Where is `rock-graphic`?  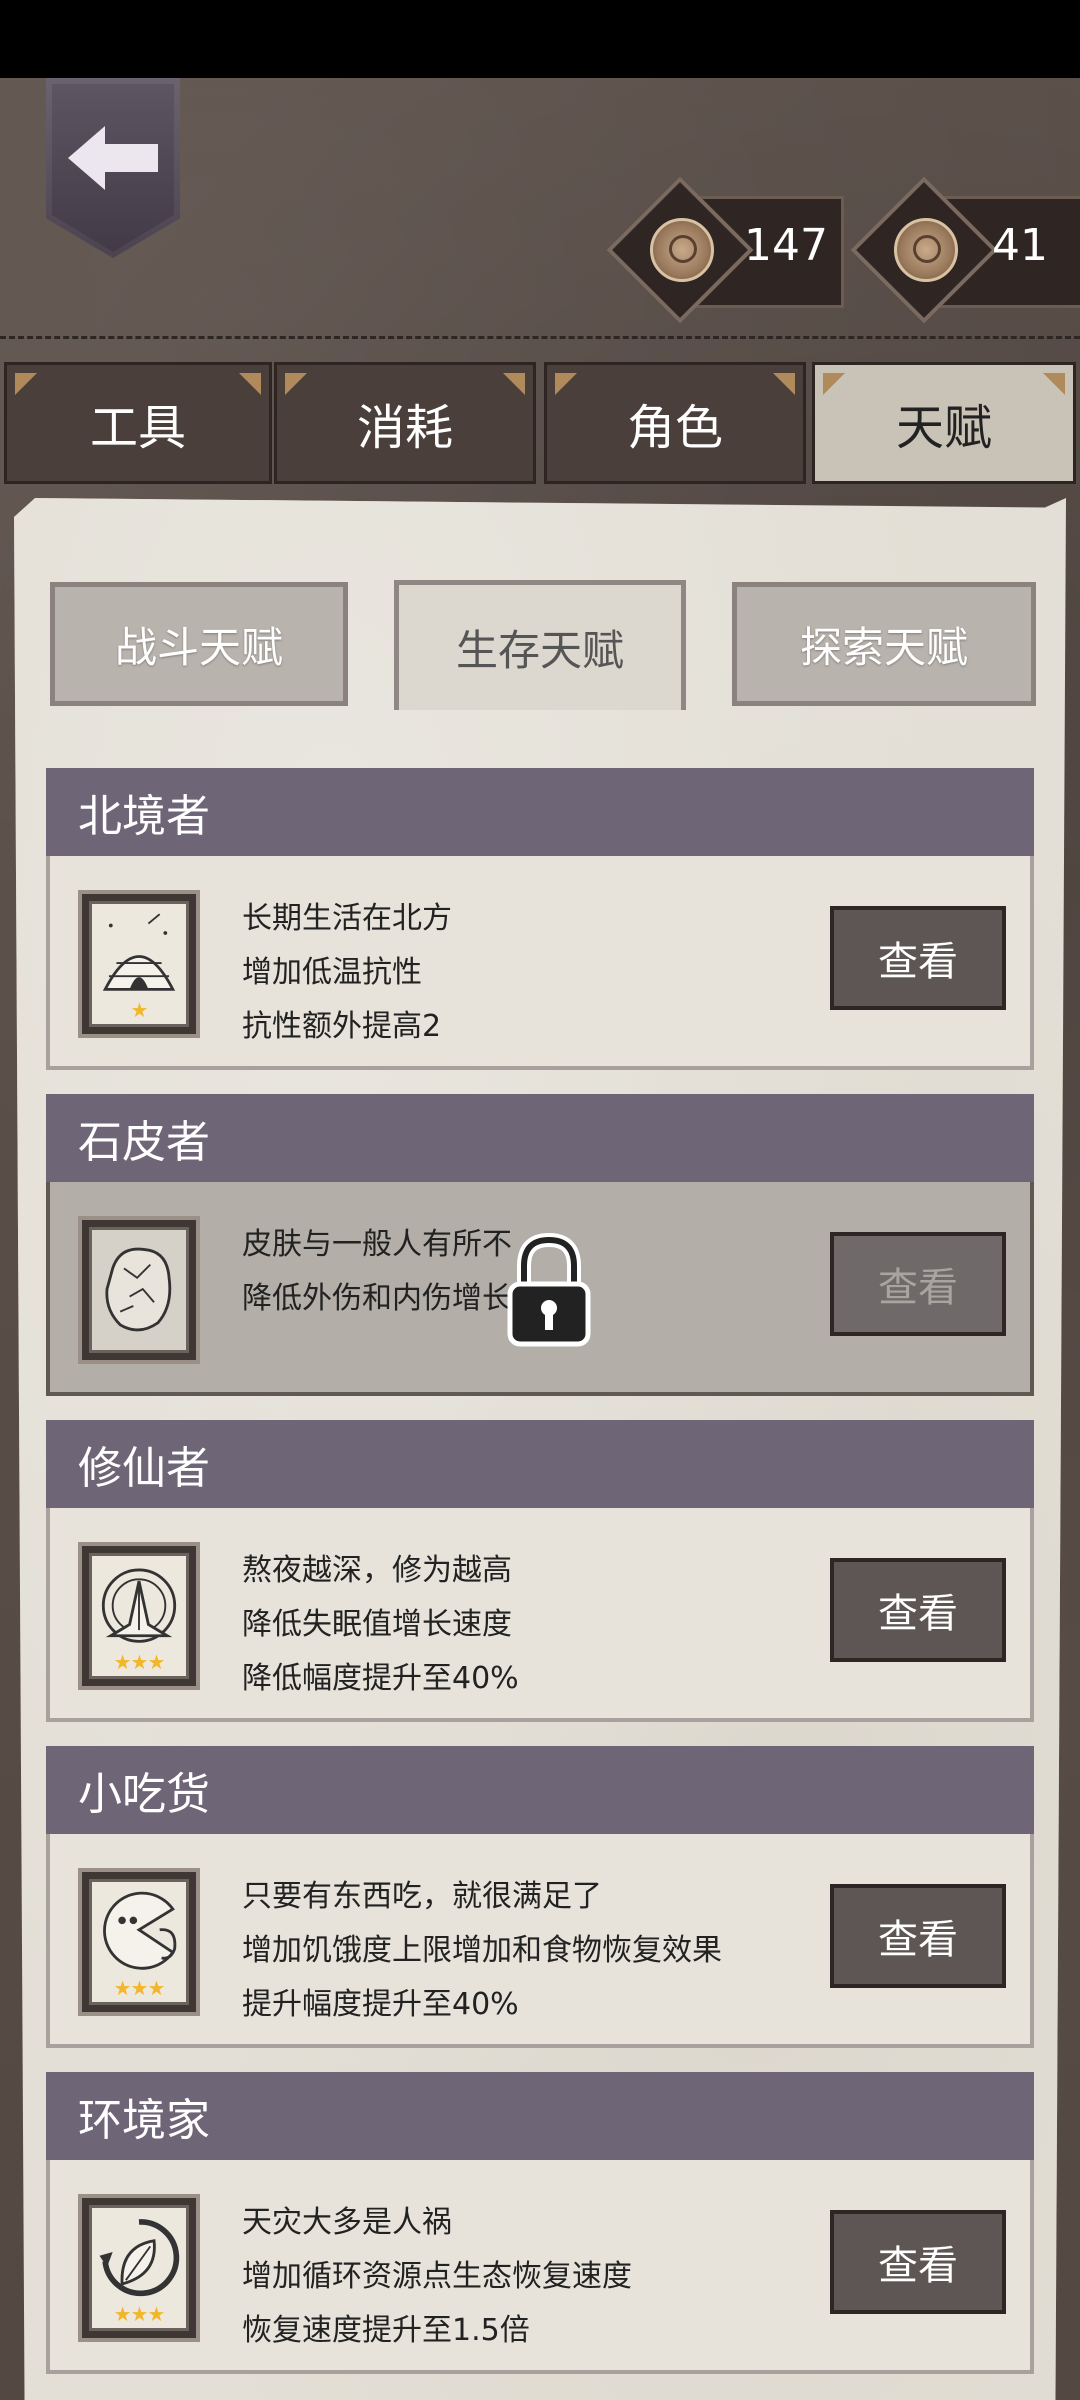
rock-graphic is located at coordinates (138, 1289).